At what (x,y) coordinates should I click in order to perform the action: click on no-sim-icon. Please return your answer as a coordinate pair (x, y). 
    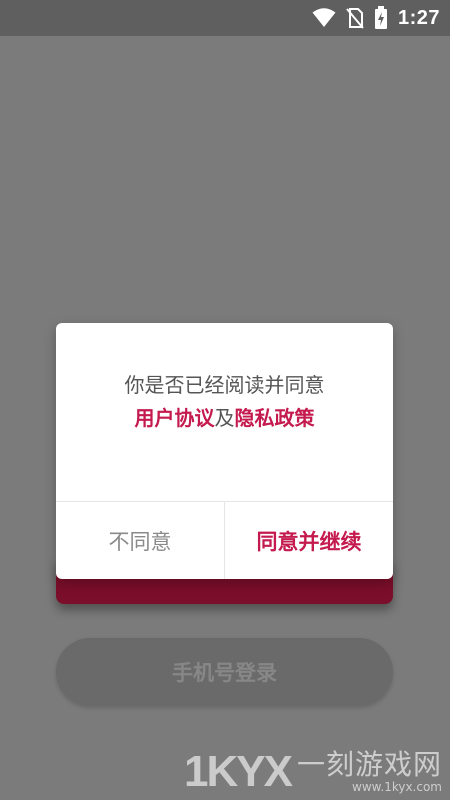
    Looking at the image, I should click on (355, 18).